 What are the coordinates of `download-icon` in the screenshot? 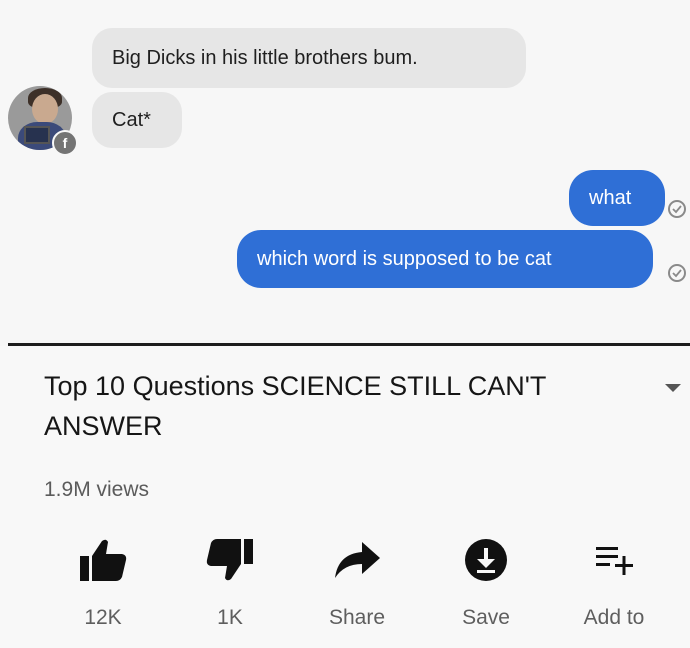 It's located at (486, 560).